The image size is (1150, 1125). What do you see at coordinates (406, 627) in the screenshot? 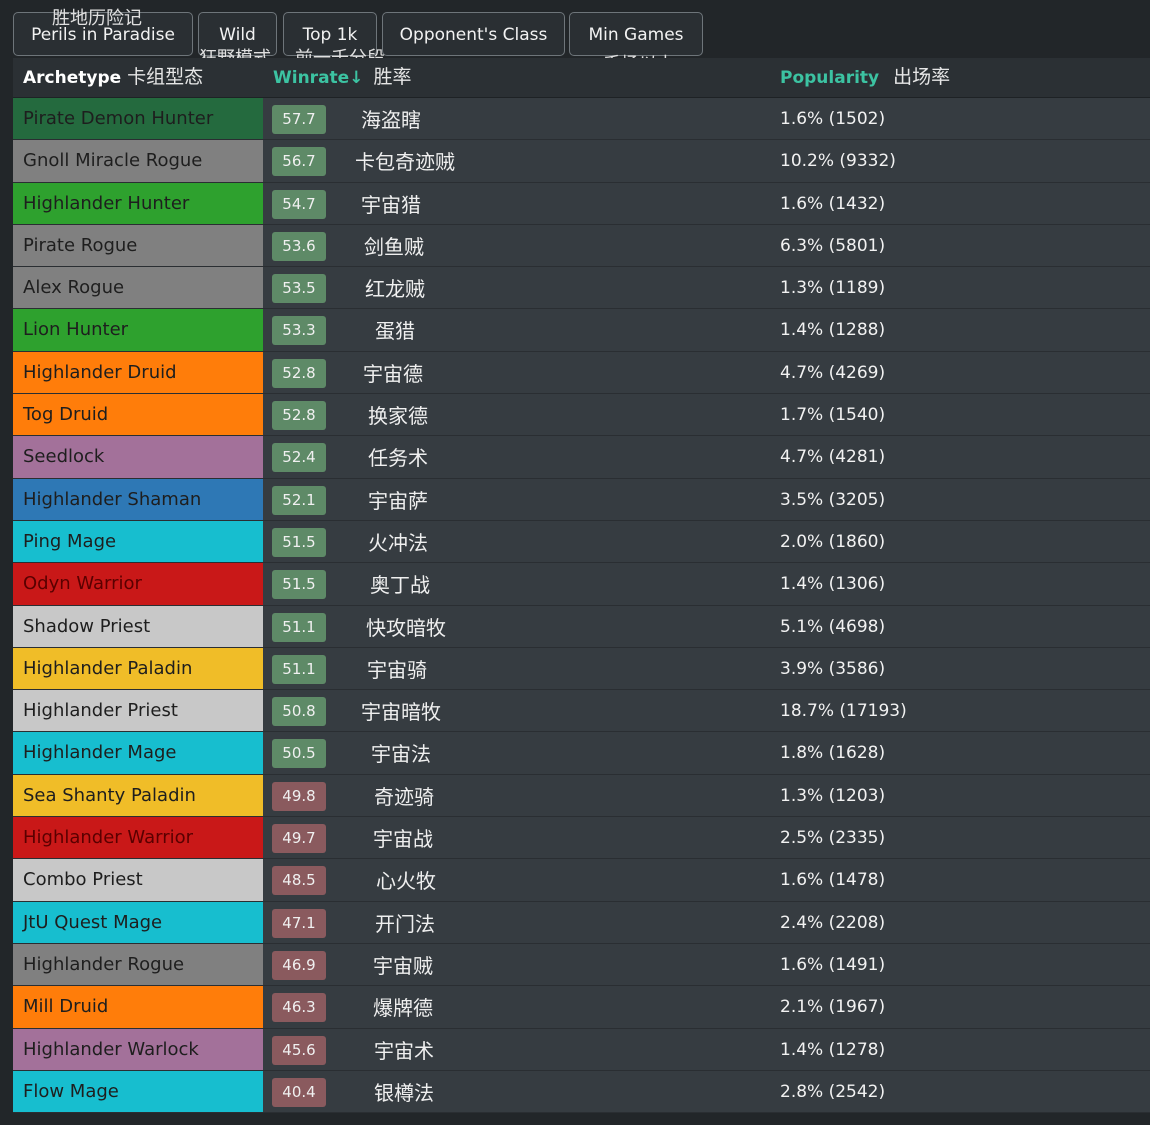
I see `archetype-cn-name: 快攻暗牧` at bounding box center [406, 627].